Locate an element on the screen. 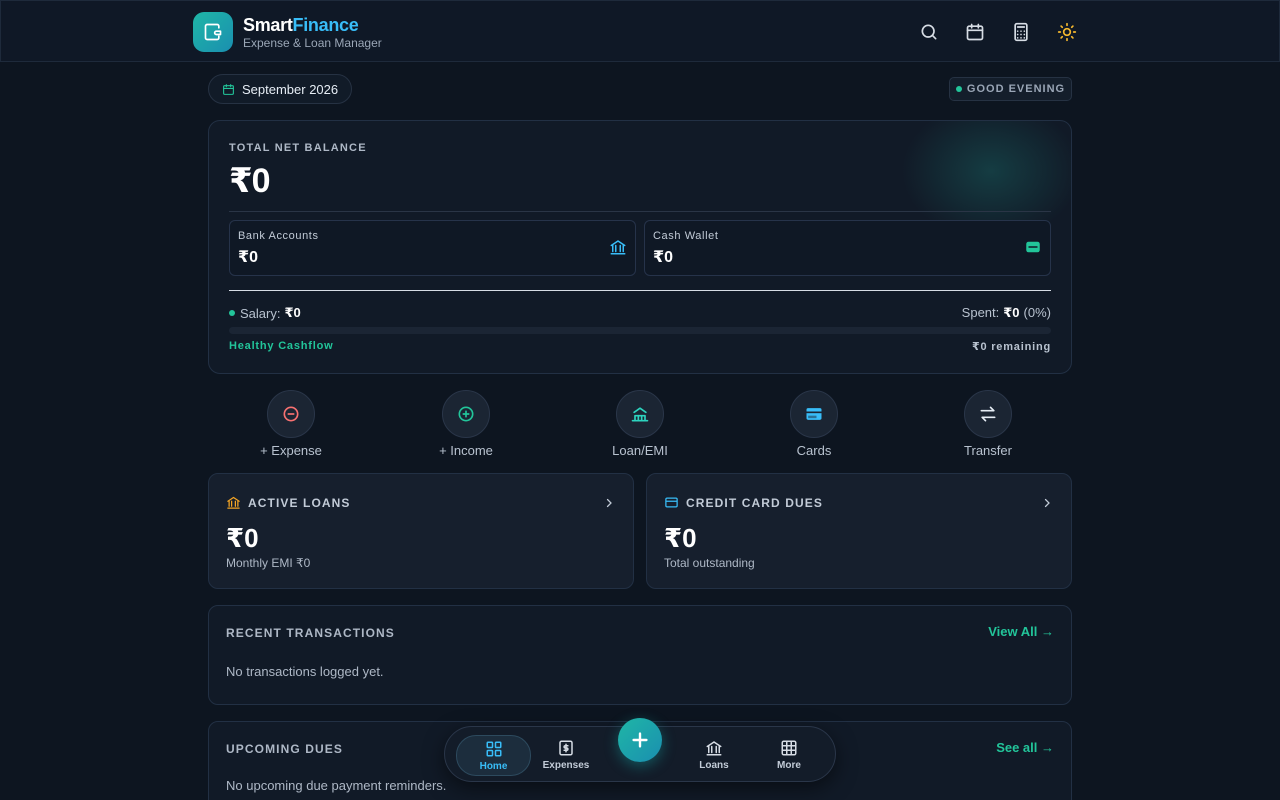 This screenshot has height=800, width=1280. transfer-button: Transfer is located at coordinates (988, 424).